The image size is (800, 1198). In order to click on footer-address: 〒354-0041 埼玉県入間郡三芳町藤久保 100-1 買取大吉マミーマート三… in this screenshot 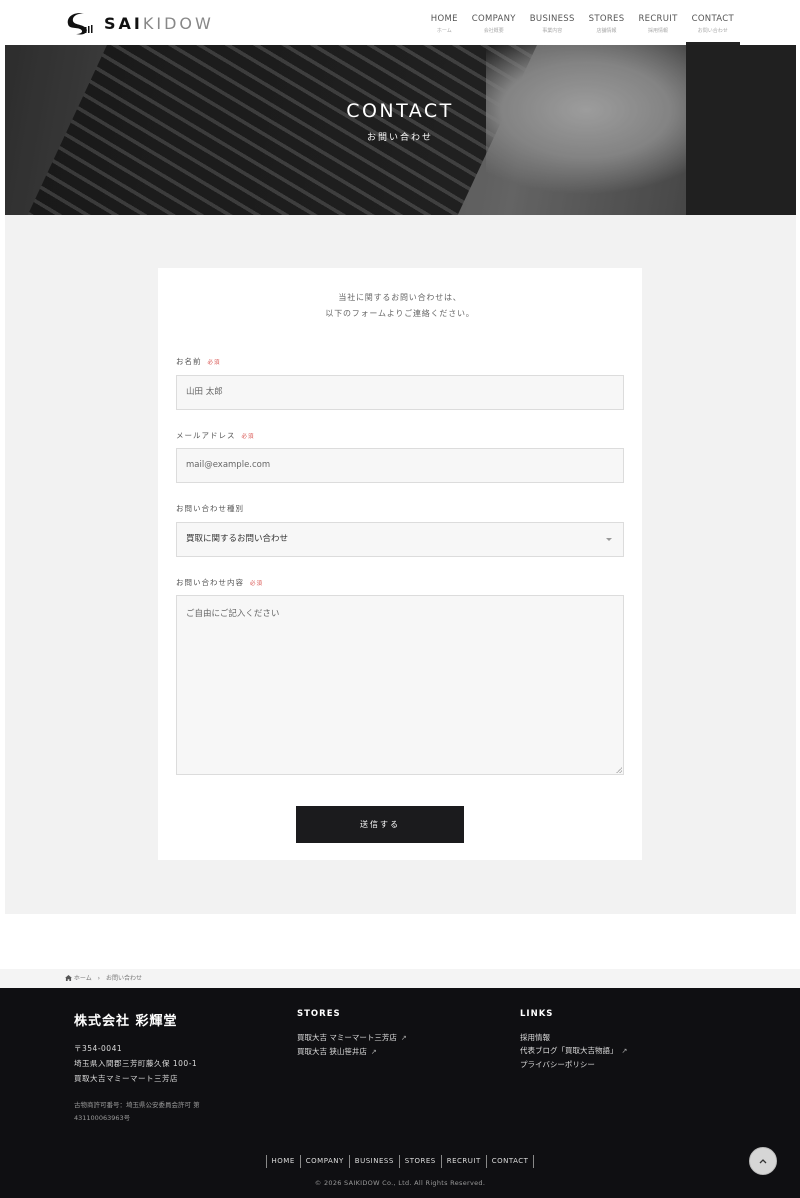, I will do `click(136, 1063)`.